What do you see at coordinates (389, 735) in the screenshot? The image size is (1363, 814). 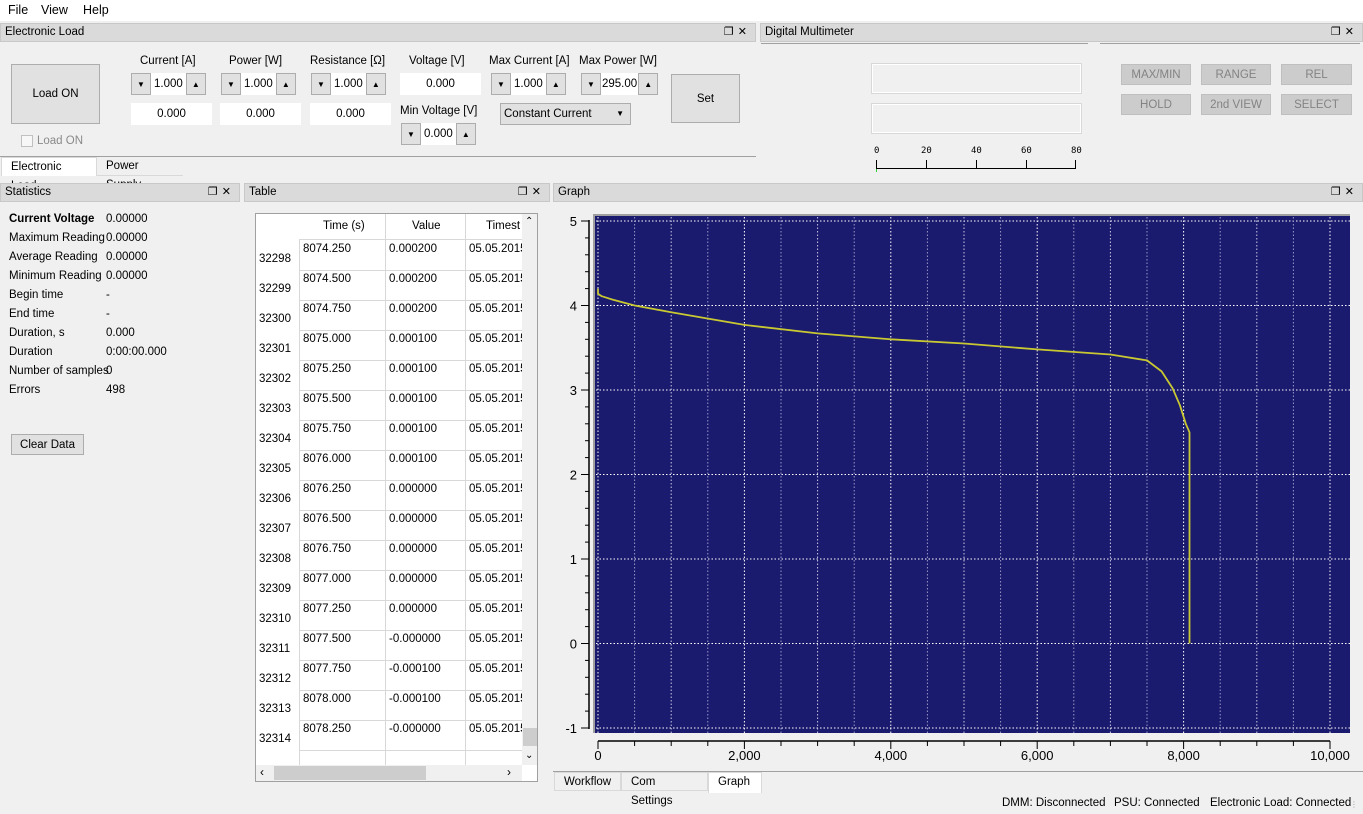 I see `table-row: 32314 8078.250 -0.000000 05.05.2015` at bounding box center [389, 735].